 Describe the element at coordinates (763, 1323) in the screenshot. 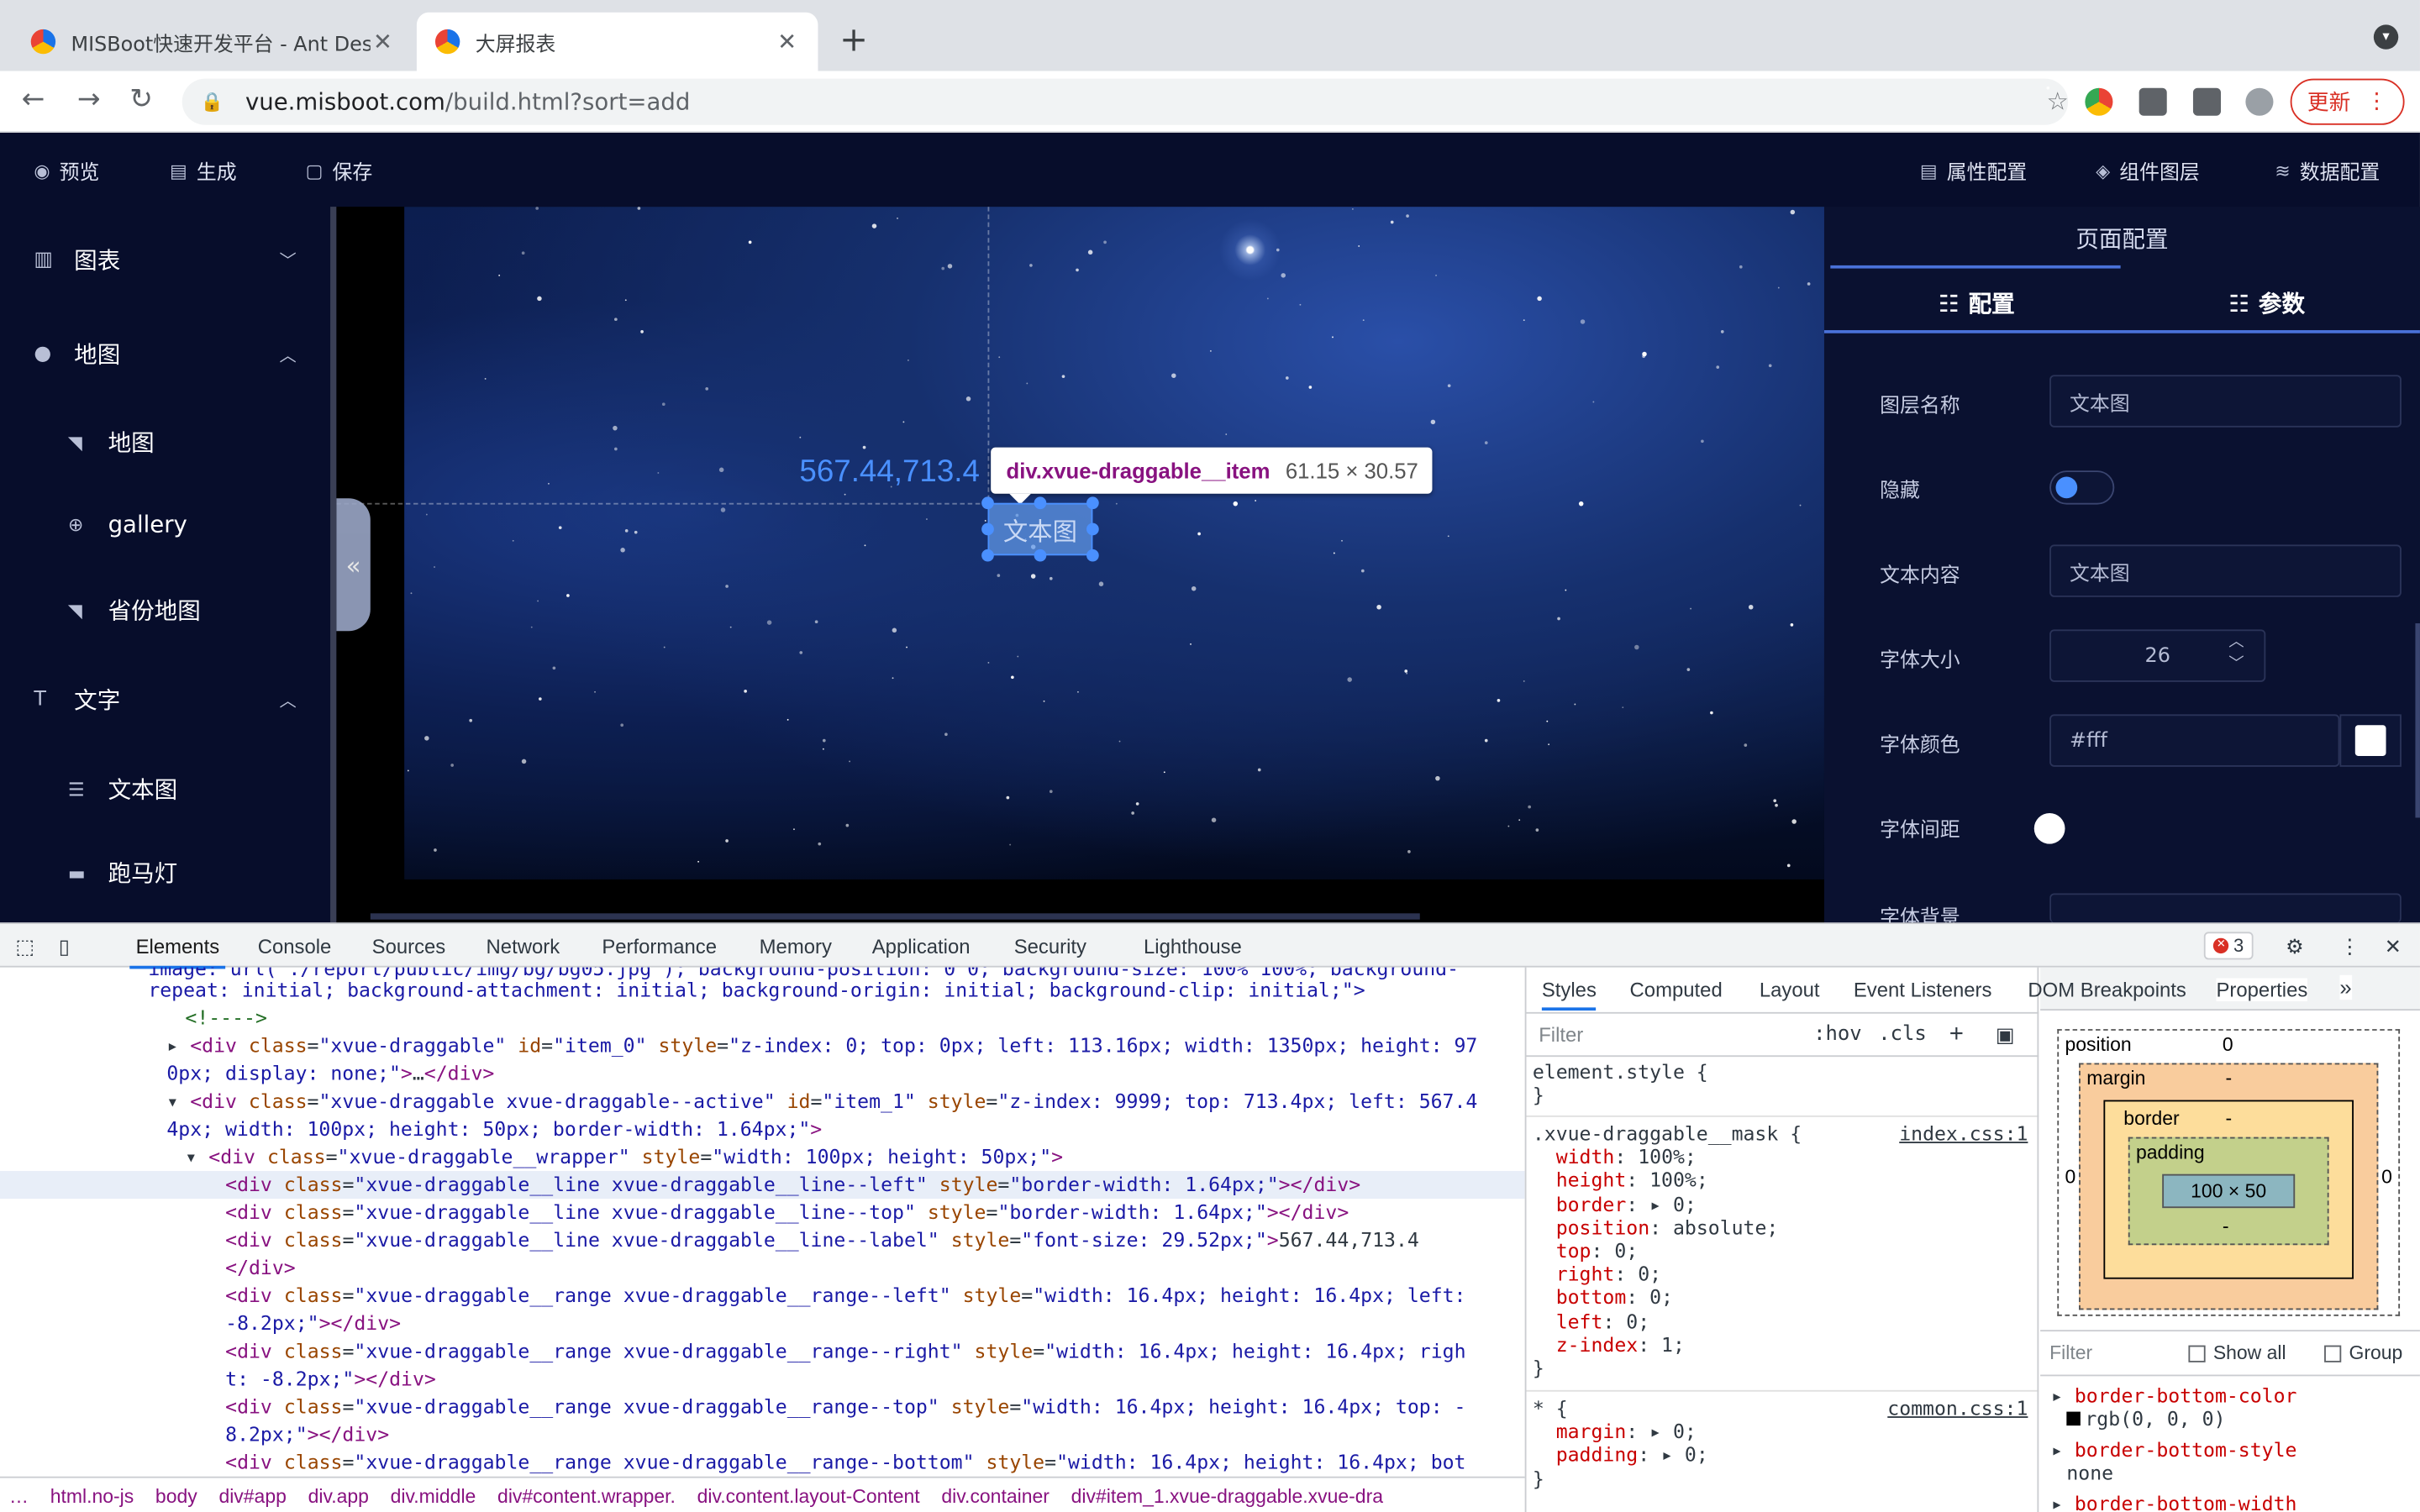

I see `dom-line: -8.2px;"></div>` at that location.